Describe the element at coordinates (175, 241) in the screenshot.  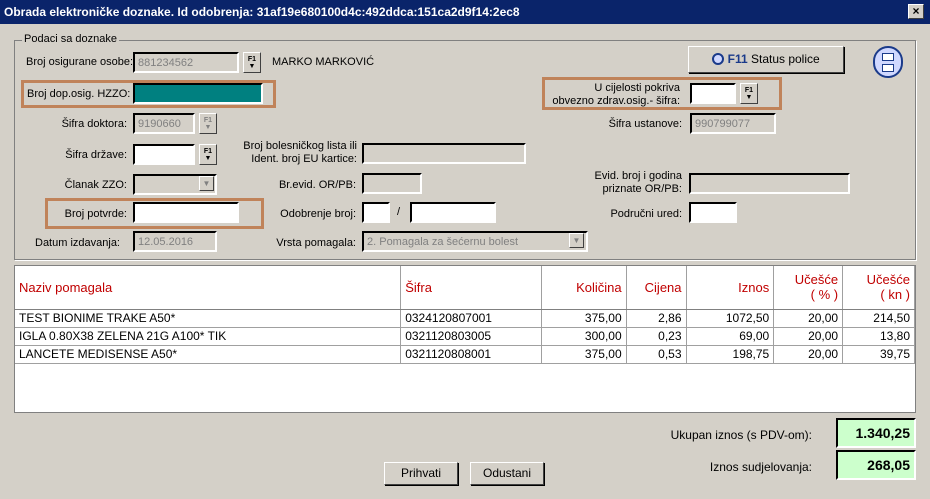
I see `datum-izdavanja-field: 12.05.2016` at that location.